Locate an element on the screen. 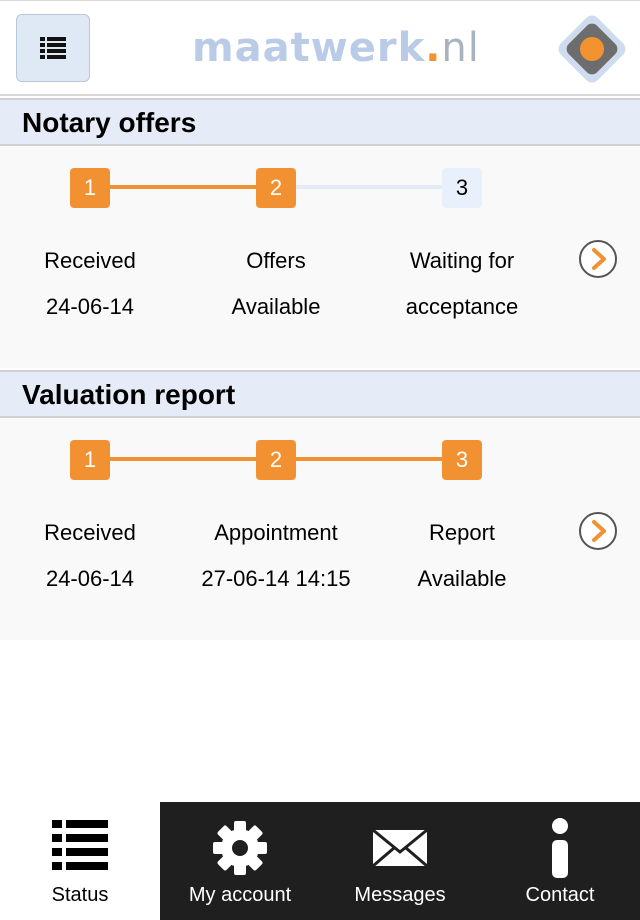  tab-my-account: My account is located at coordinates (240, 861).